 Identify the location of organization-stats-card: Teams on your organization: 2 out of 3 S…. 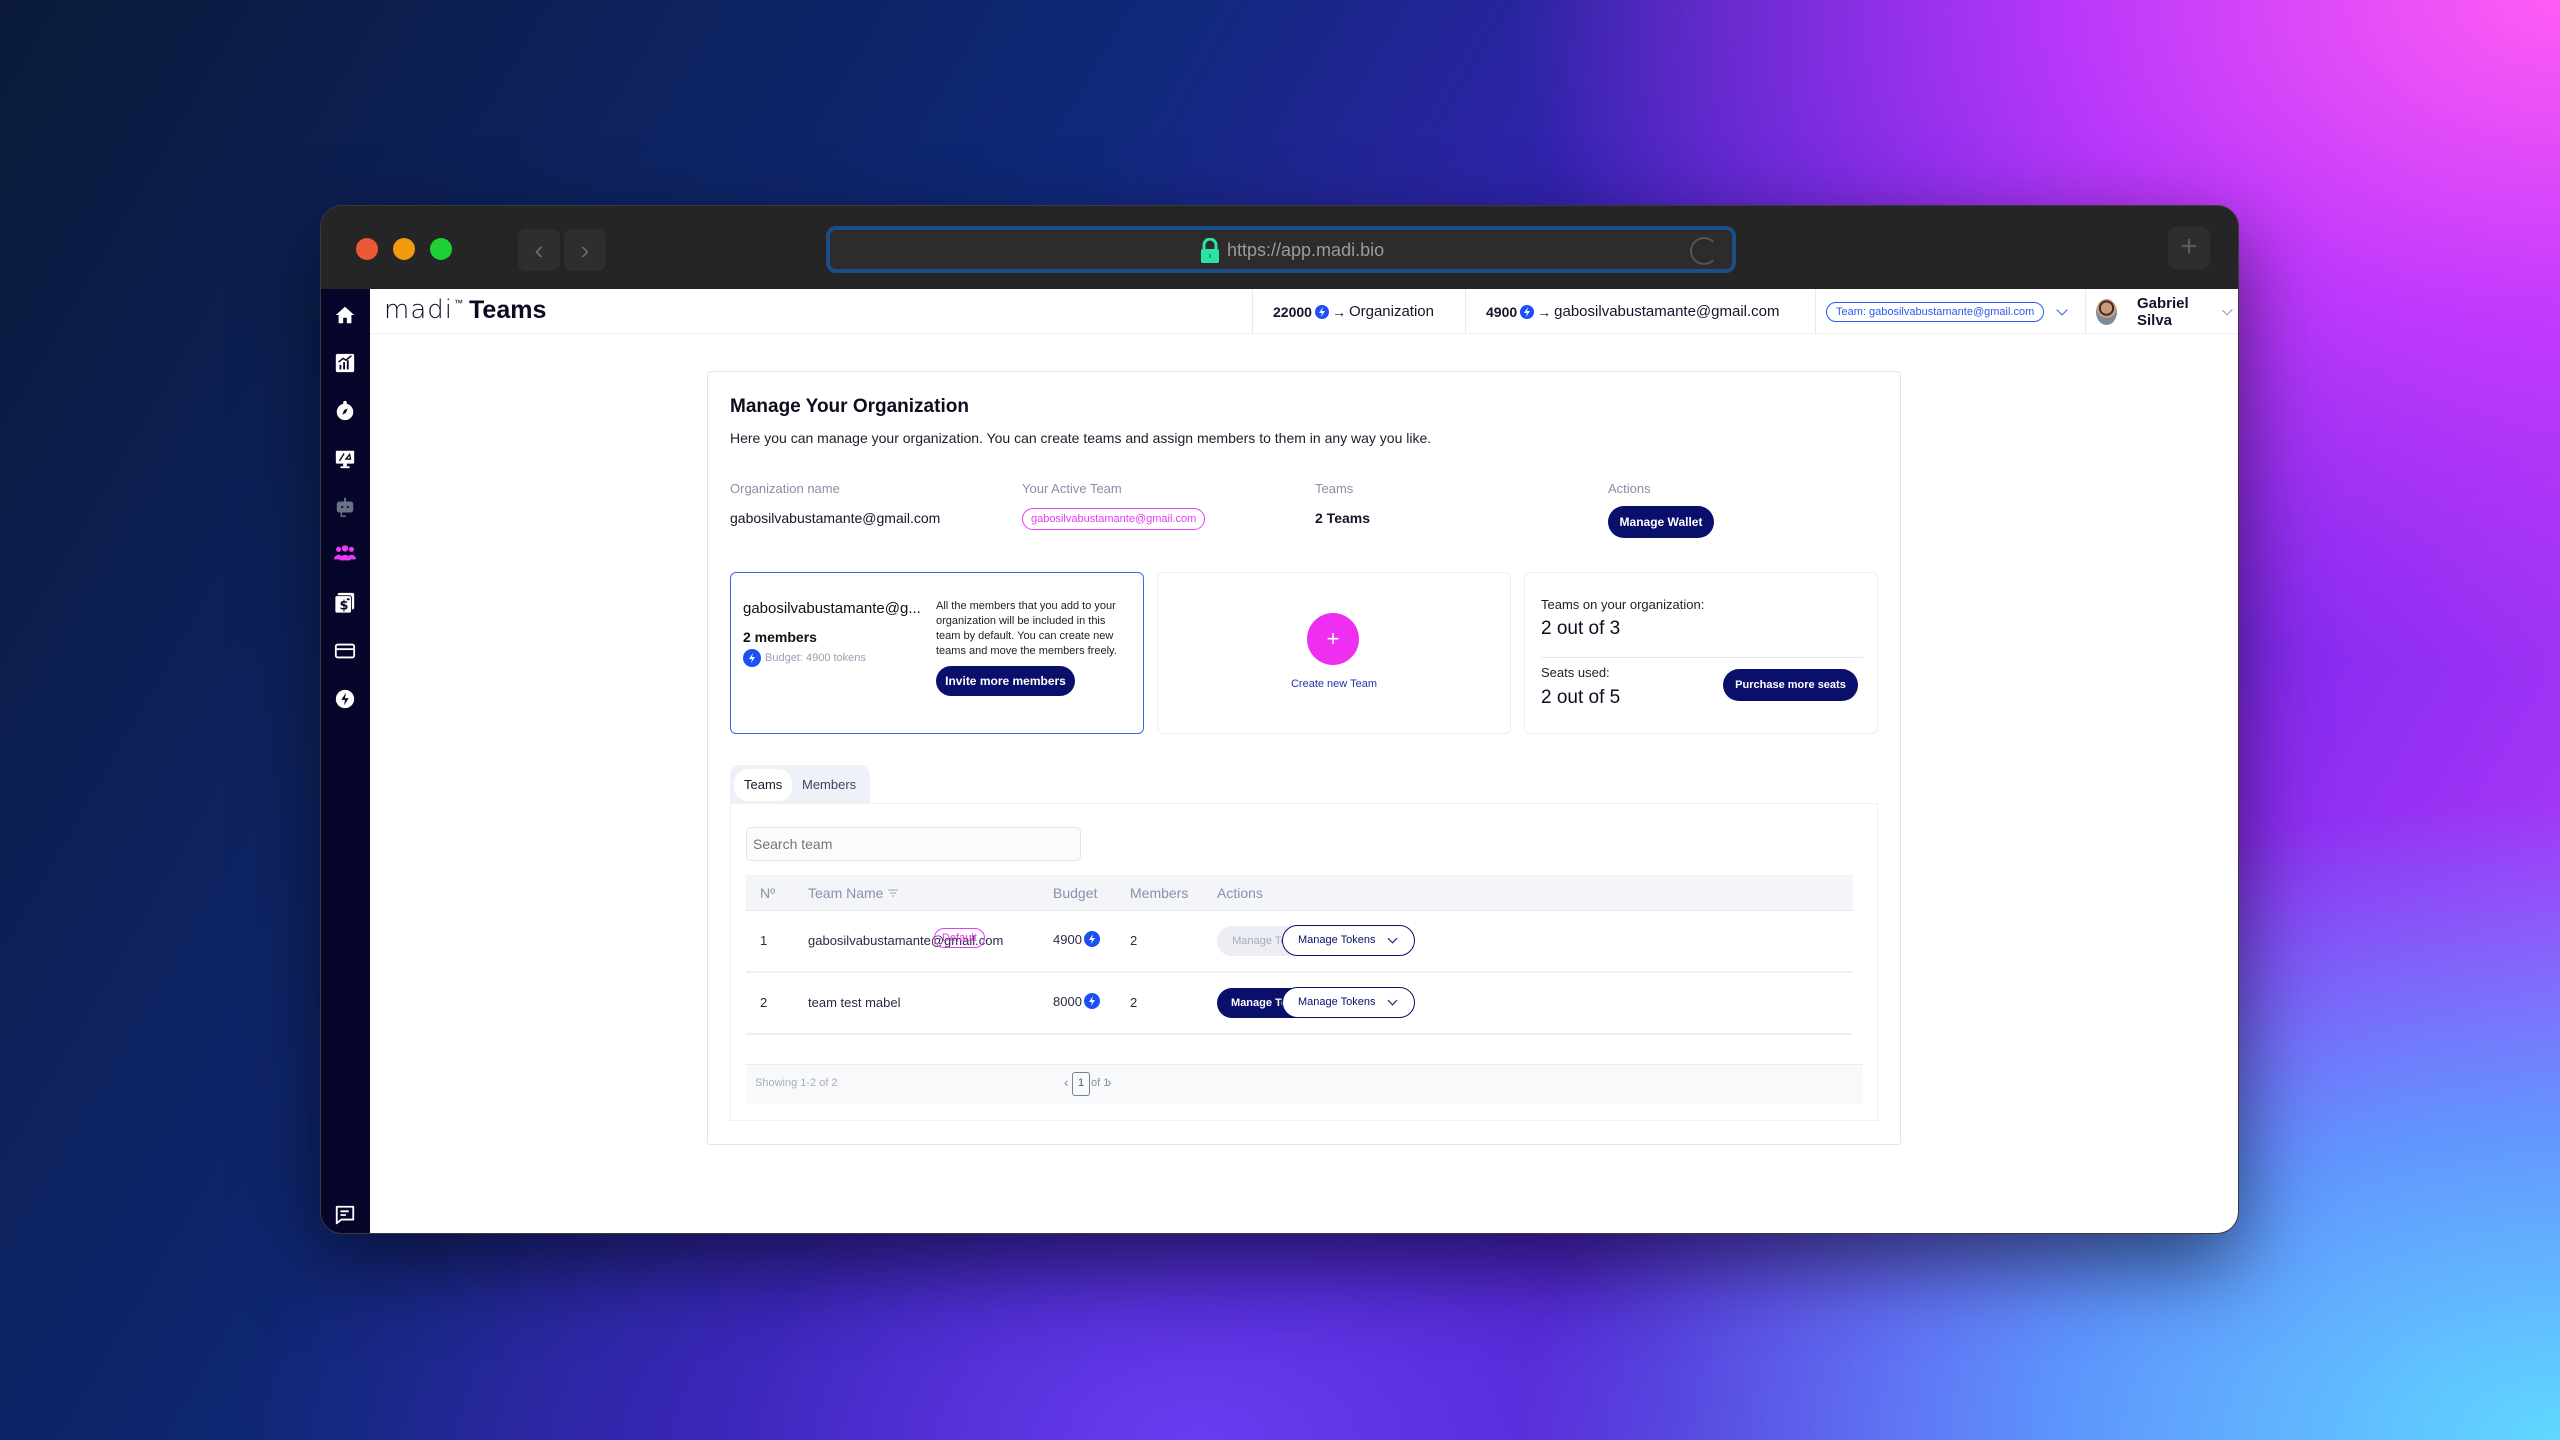
(1701, 653).